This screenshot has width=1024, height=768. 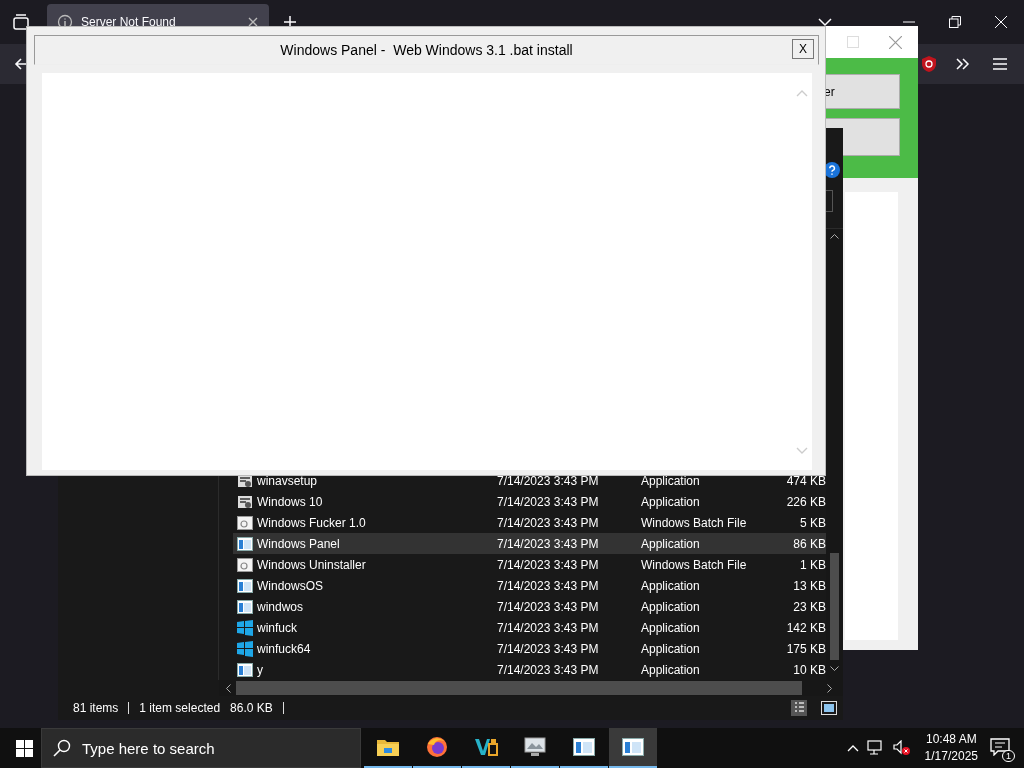 What do you see at coordinates (388, 747) in the screenshot?
I see `folder-icon` at bounding box center [388, 747].